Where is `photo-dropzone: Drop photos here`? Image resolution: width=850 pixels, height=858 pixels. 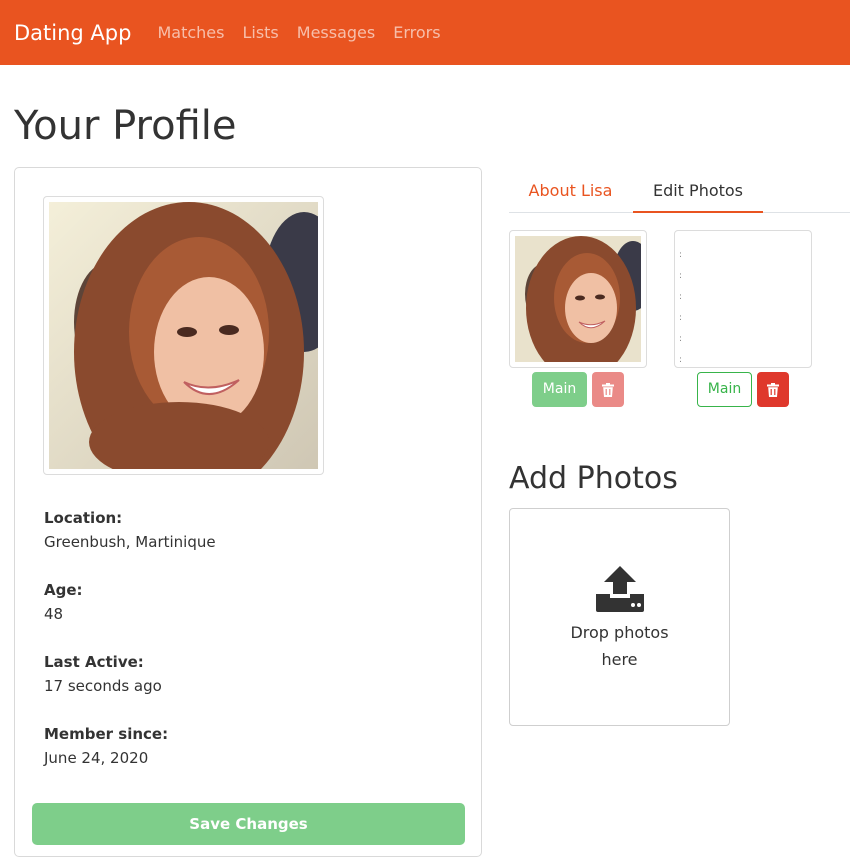
photo-dropzone: Drop photos here is located at coordinates (619, 617).